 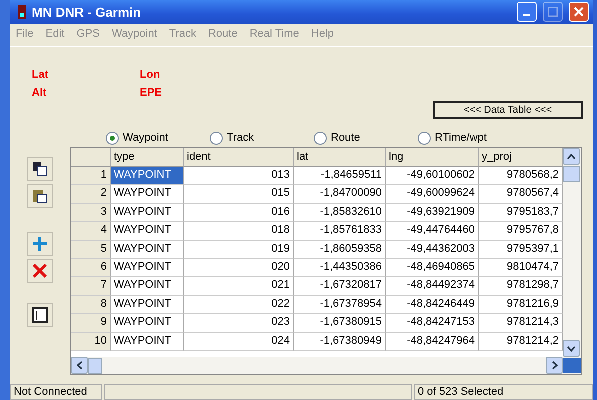 What do you see at coordinates (239, 268) in the screenshot?
I see `table-cell: 020` at bounding box center [239, 268].